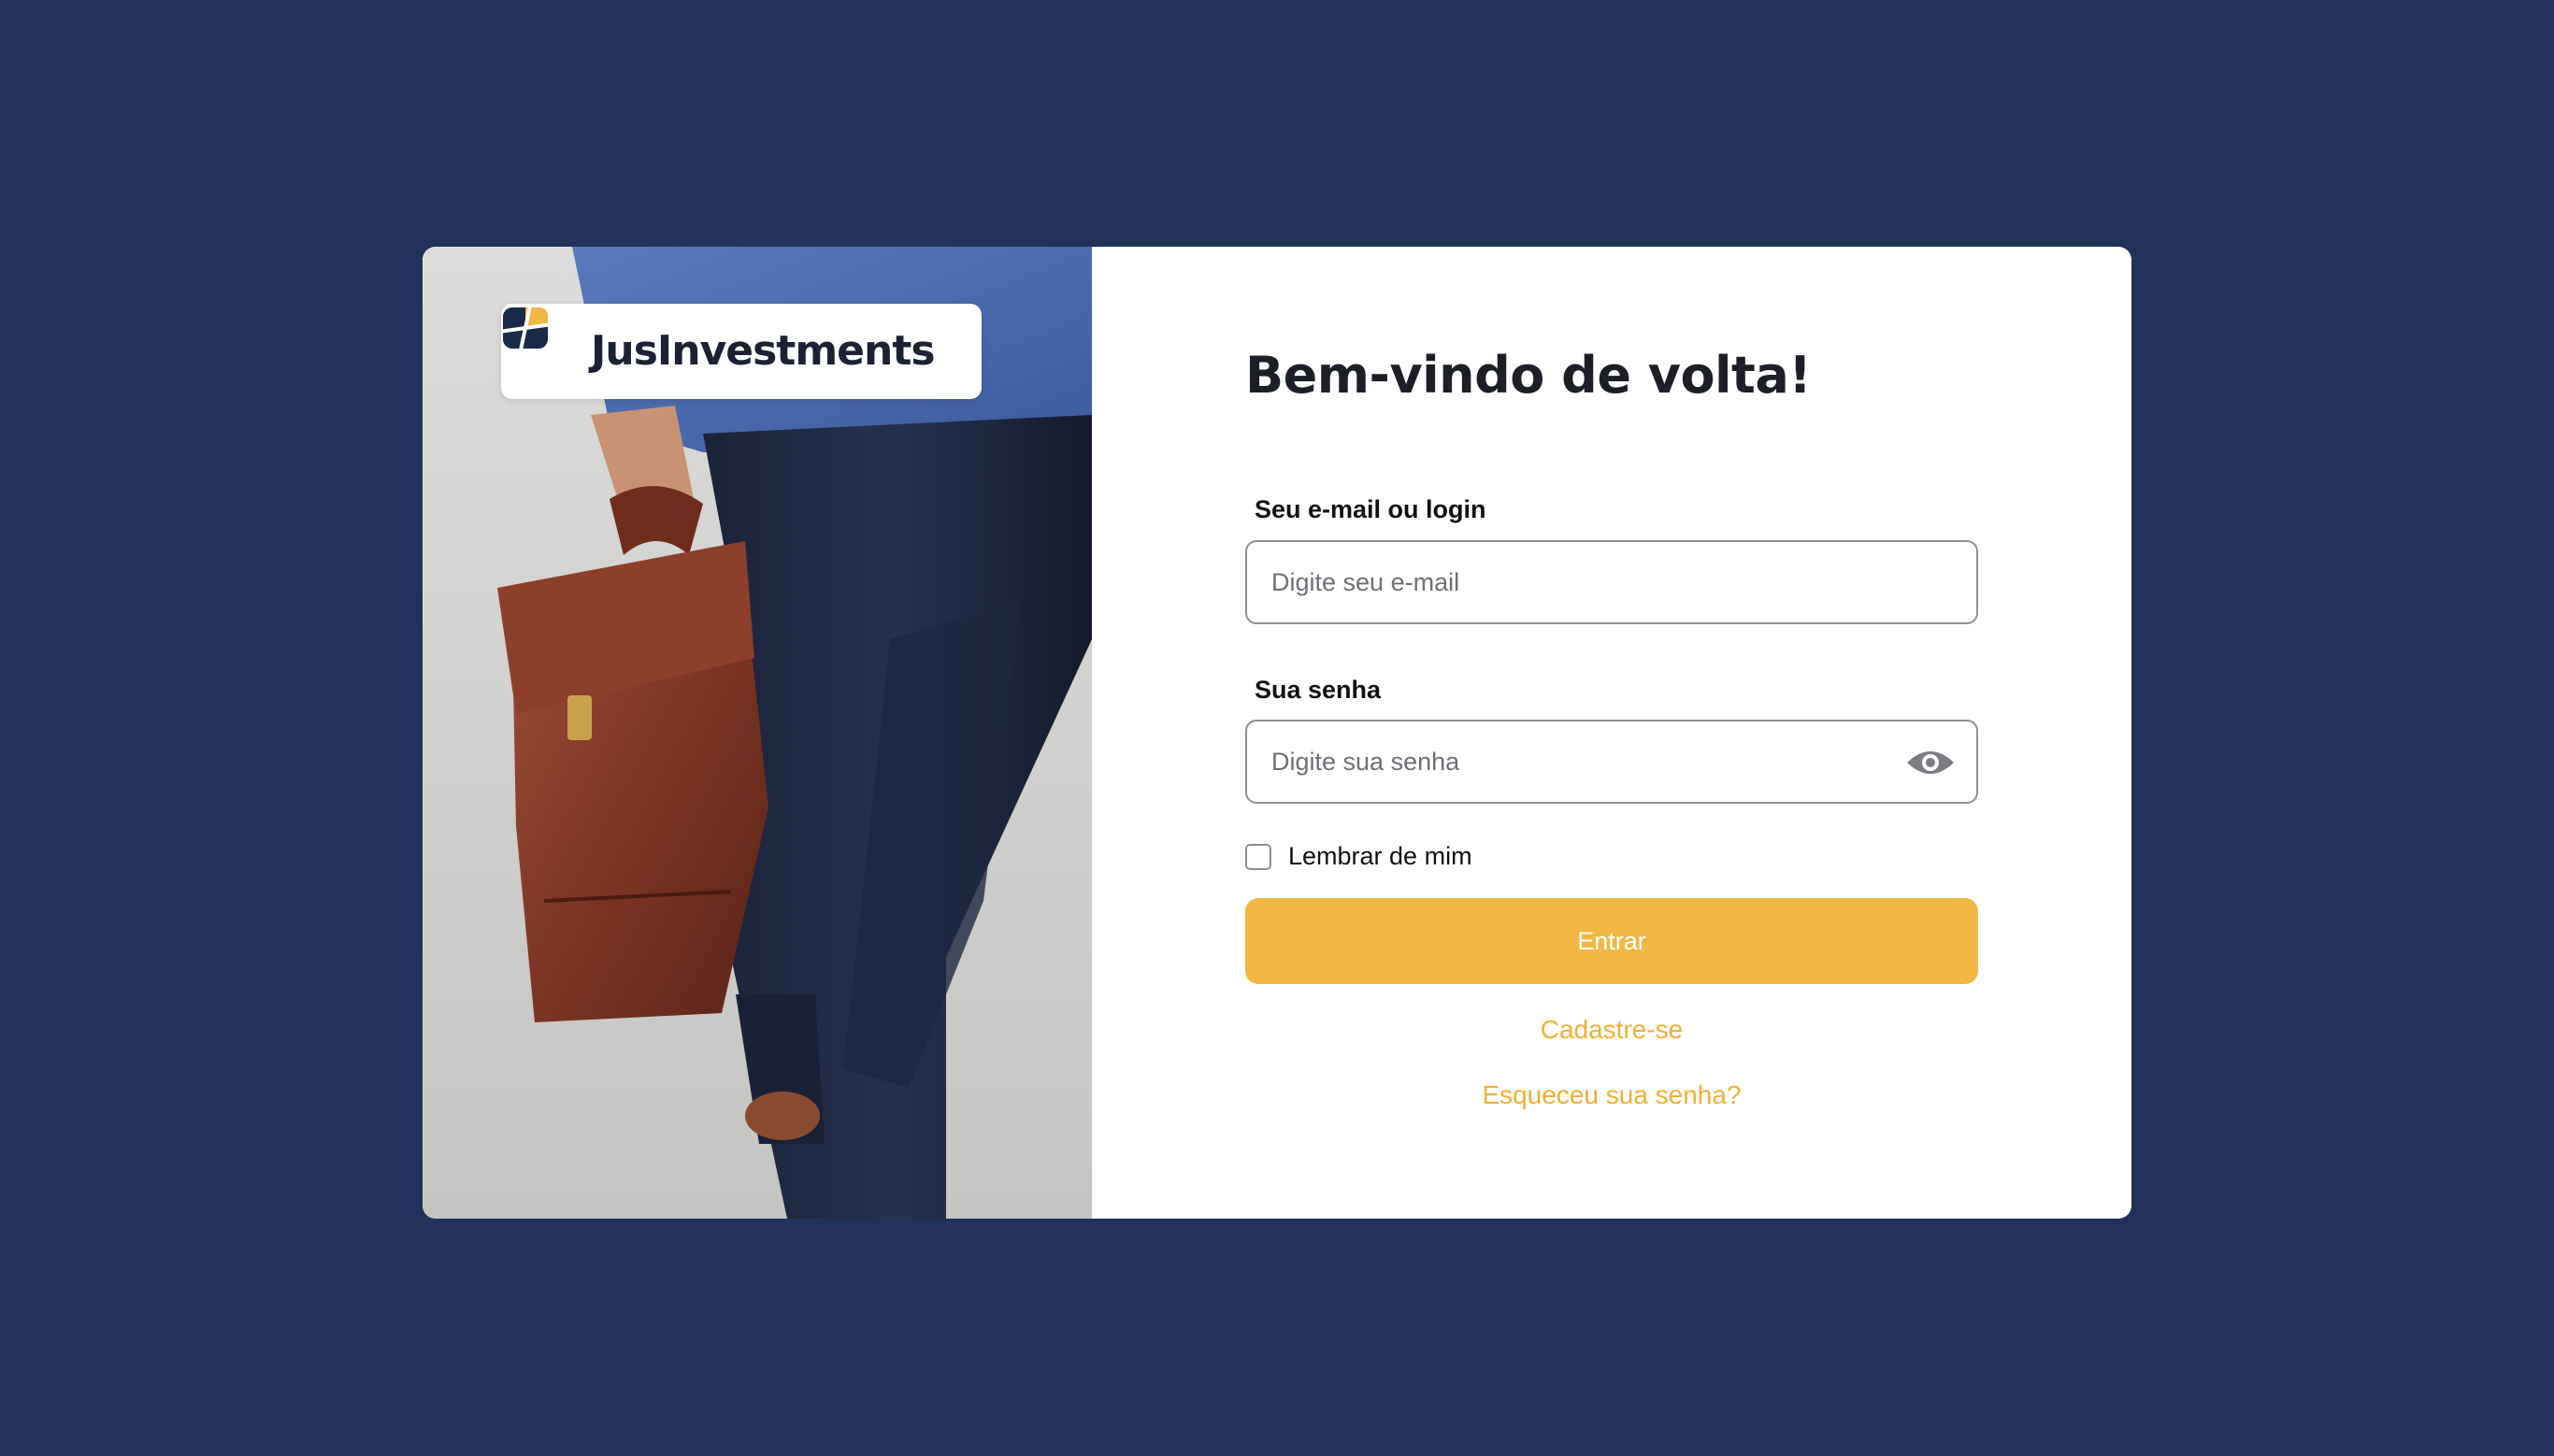  What do you see at coordinates (1380, 856) in the screenshot?
I see `remember-me-label: Lembrar de mim` at bounding box center [1380, 856].